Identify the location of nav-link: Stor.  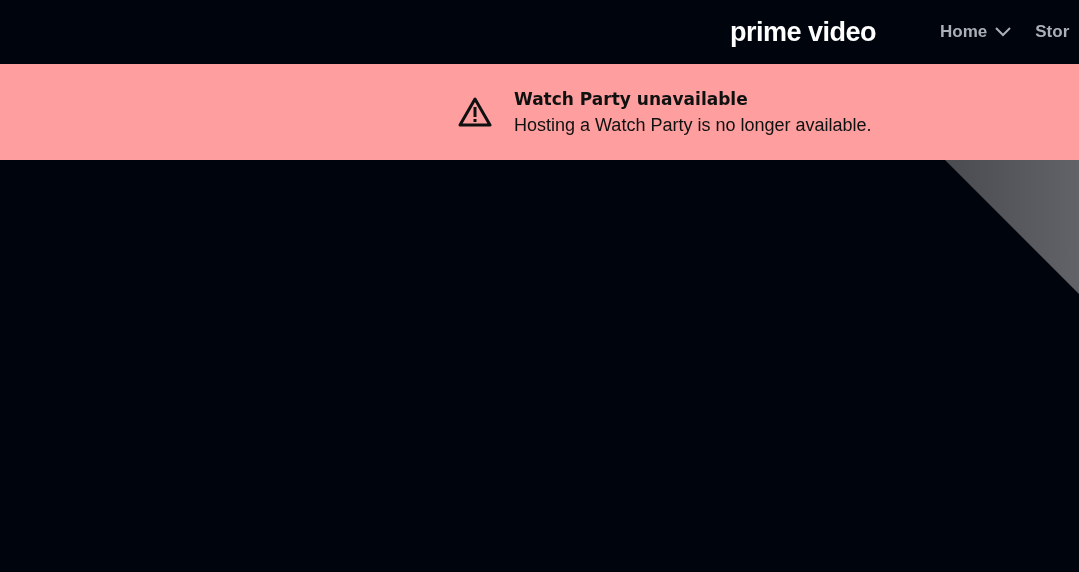
(1052, 32).